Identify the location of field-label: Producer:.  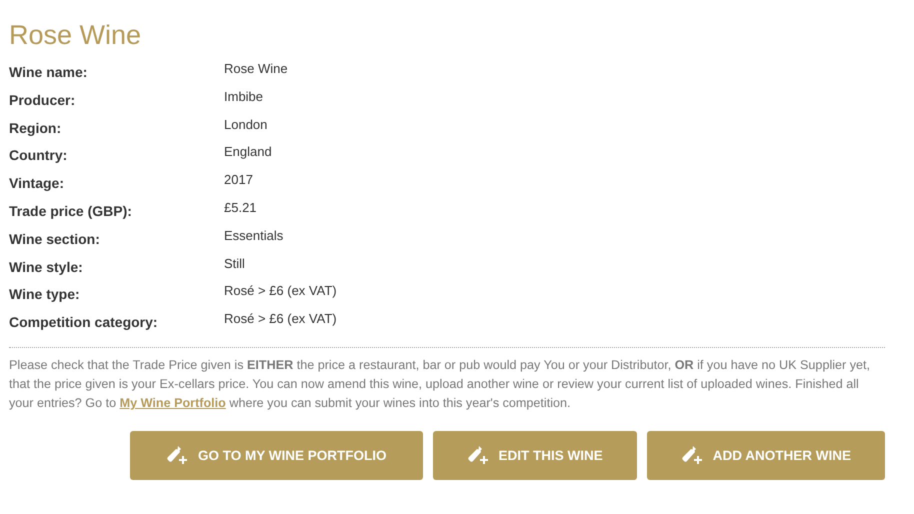
(42, 100).